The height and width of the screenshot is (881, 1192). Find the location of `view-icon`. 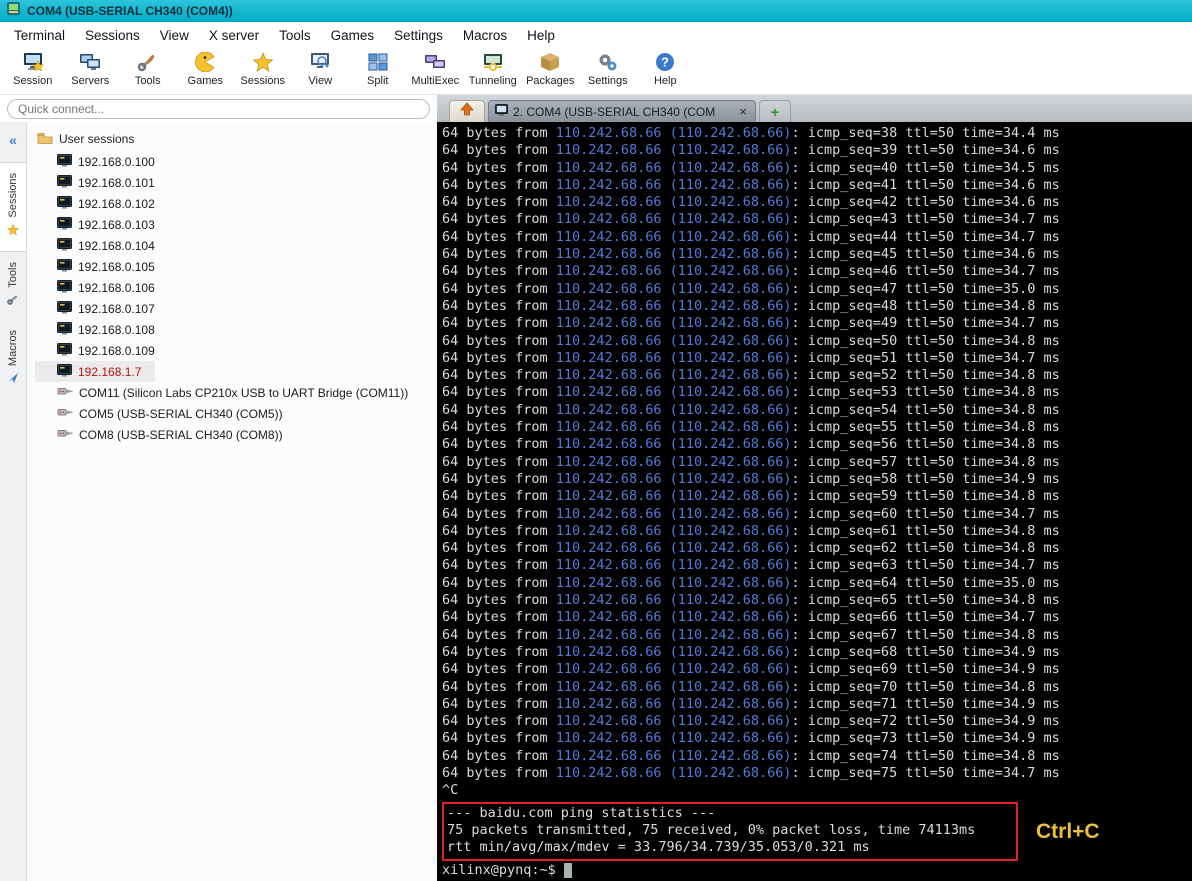

view-icon is located at coordinates (320, 62).